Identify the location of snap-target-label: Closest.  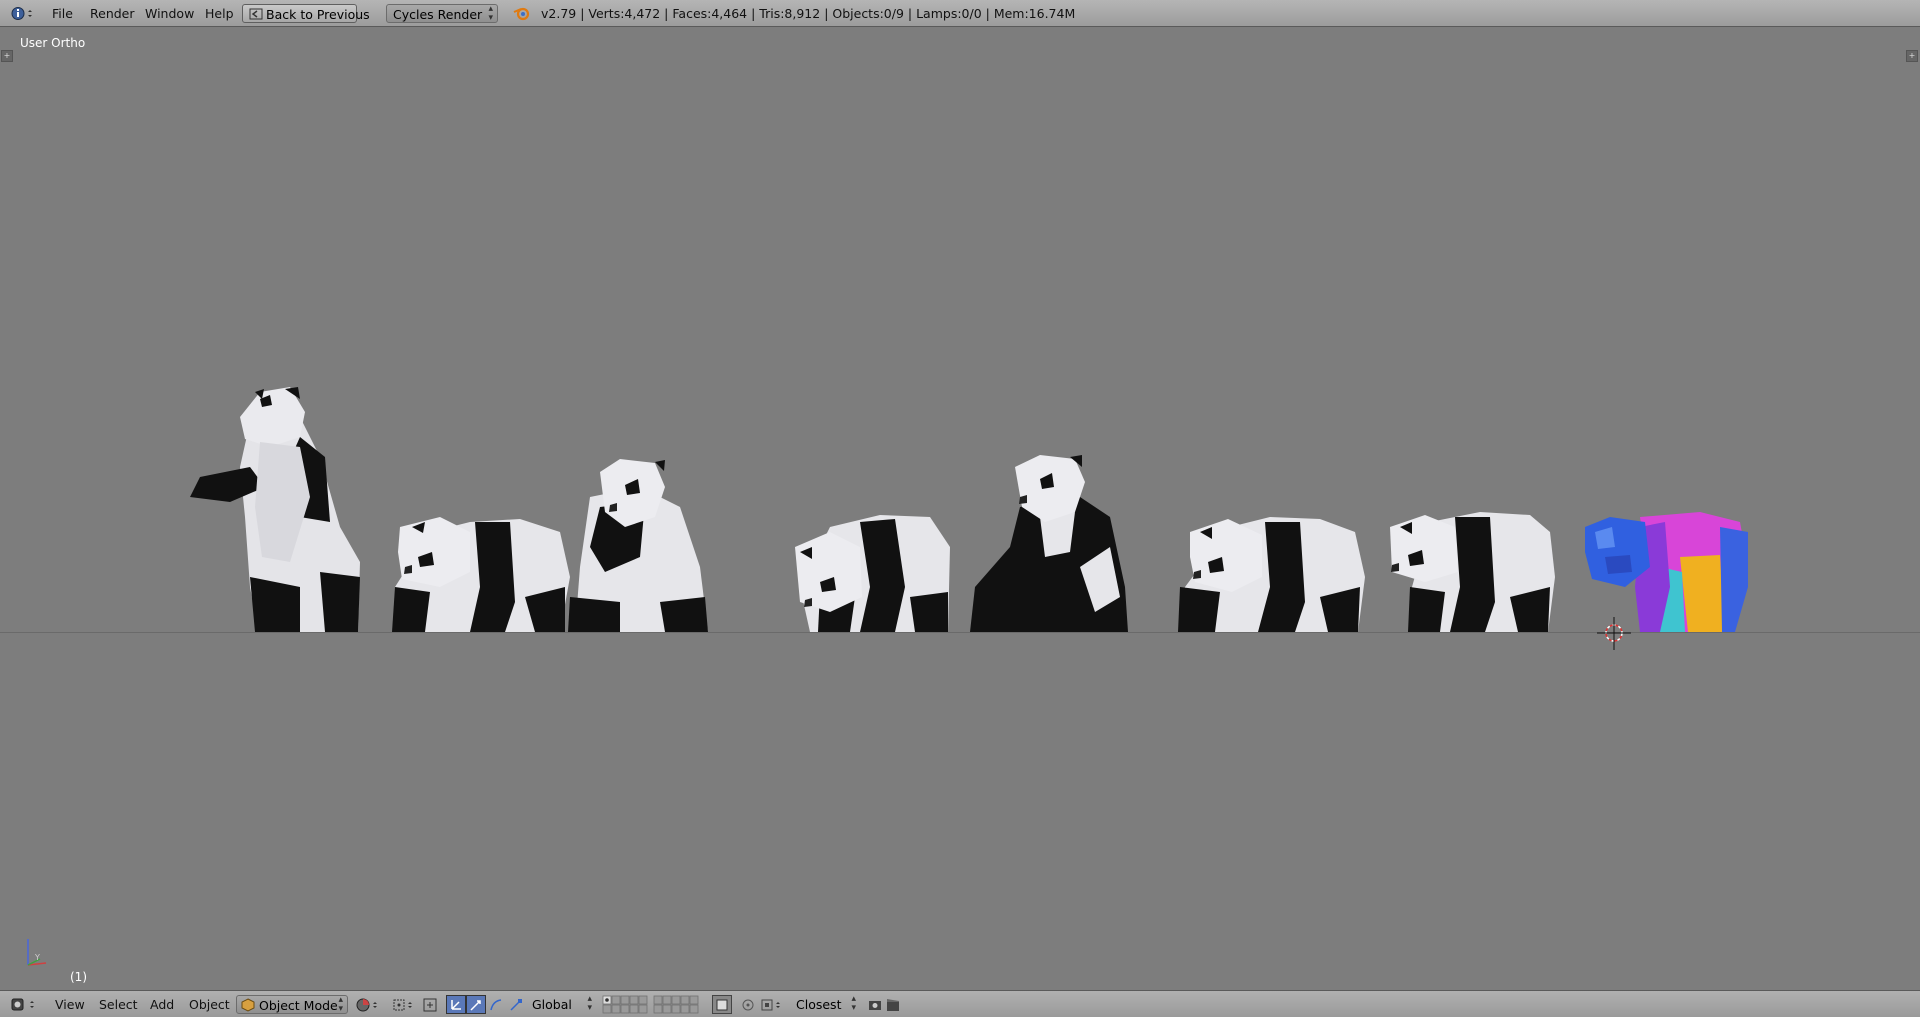
(819, 1004).